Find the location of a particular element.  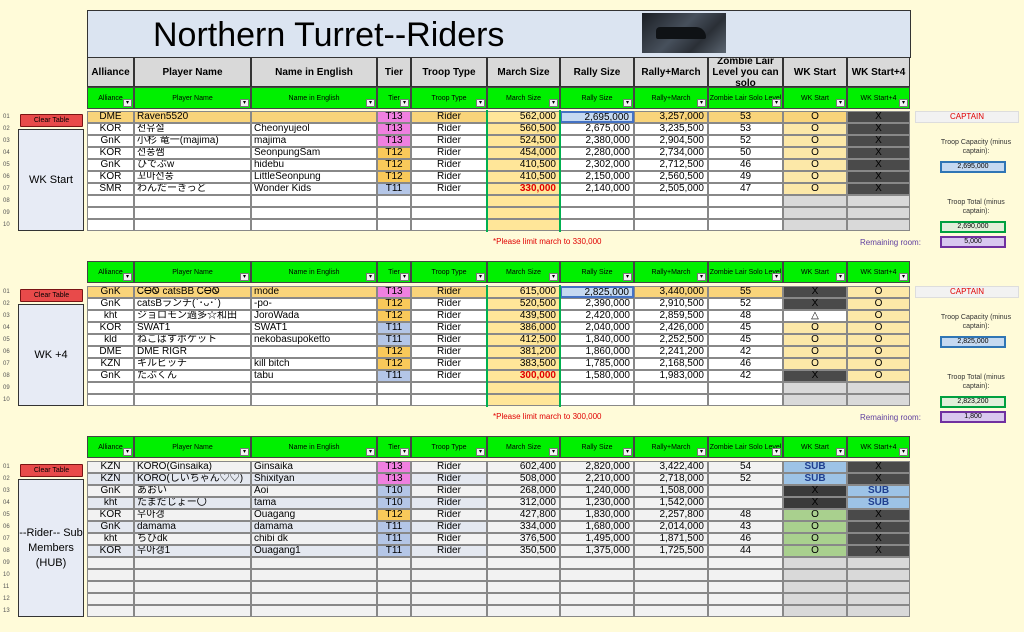

cell-player-name: KORO(しいちゃん♡♡) is located at coordinates (192, 479).